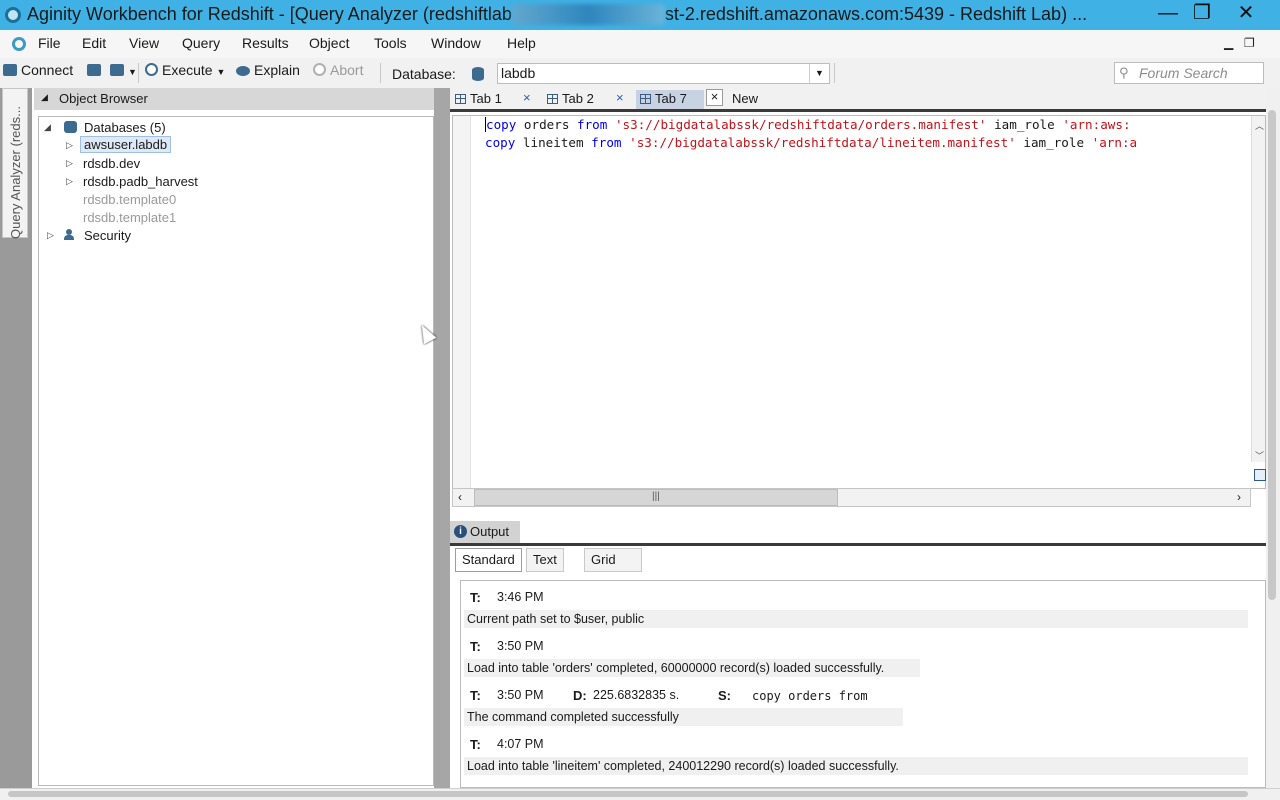 This screenshot has height=800, width=1280. Describe the element at coordinates (858, 110) in the screenshot. I see `tab-divider` at that location.